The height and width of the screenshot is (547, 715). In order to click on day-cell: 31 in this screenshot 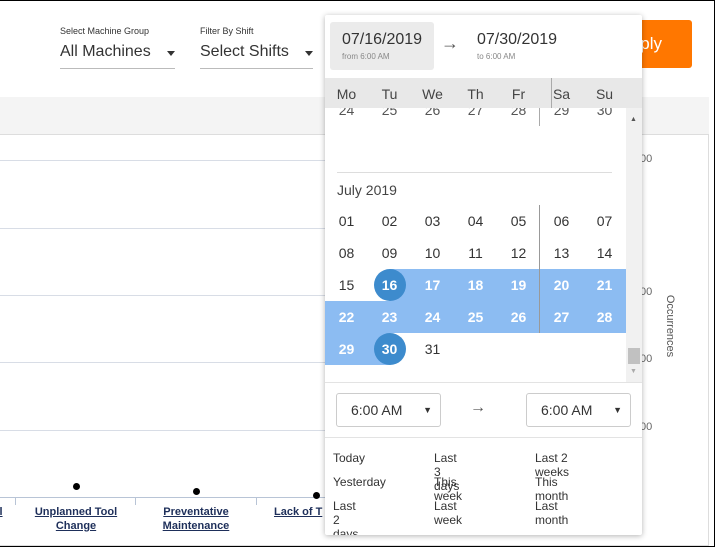, I will do `click(432, 349)`.